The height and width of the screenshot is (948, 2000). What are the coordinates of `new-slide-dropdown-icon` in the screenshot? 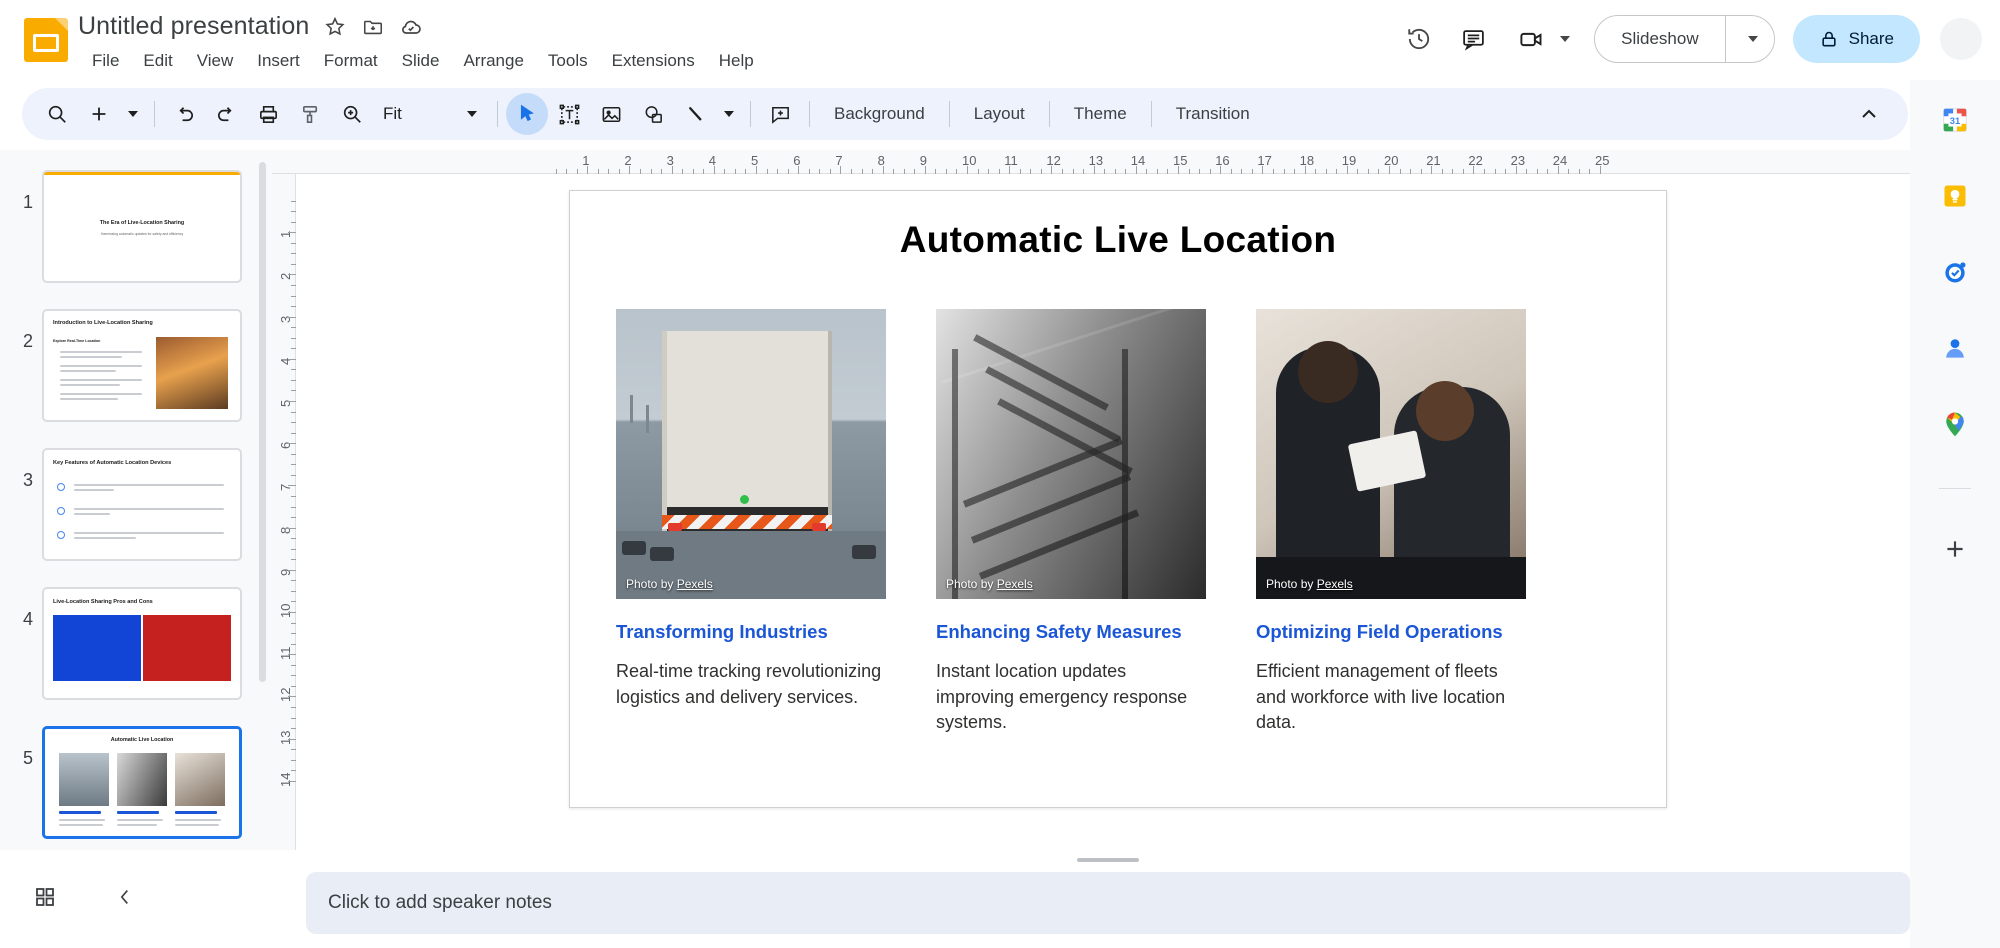 It's located at (133, 114).